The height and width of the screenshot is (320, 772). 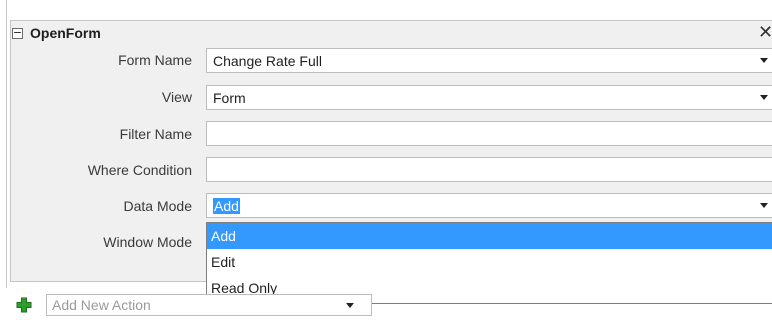 What do you see at coordinates (17, 33) in the screenshot?
I see `collapse-icon: −` at bounding box center [17, 33].